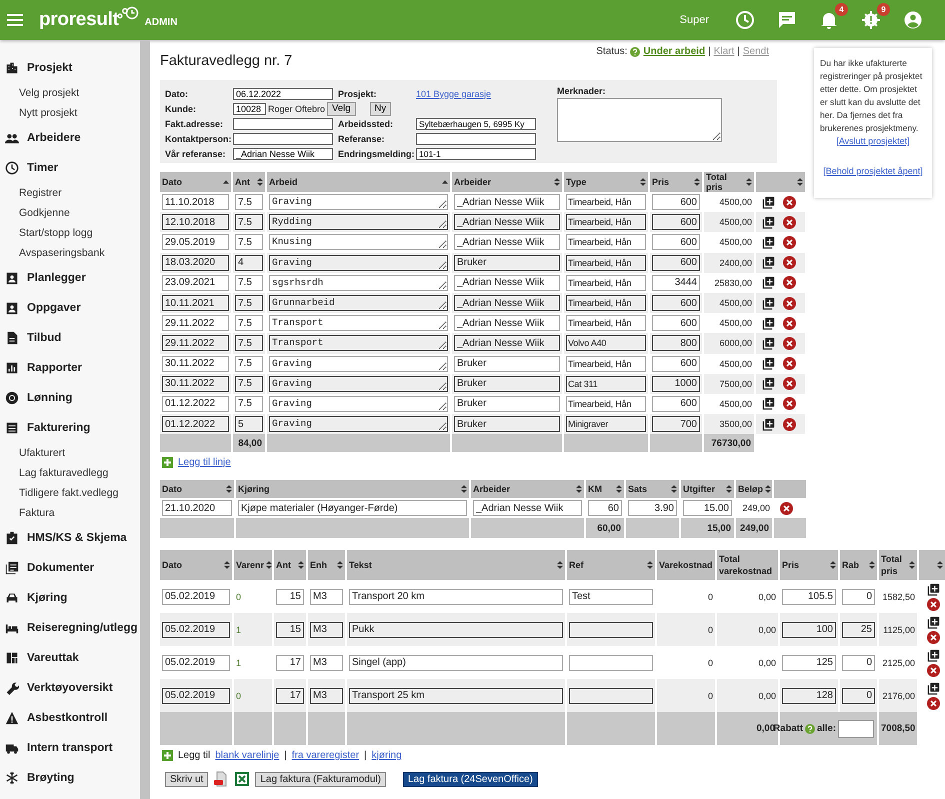  What do you see at coordinates (358, 242) in the screenshot?
I see `work-field: Knusing` at bounding box center [358, 242].